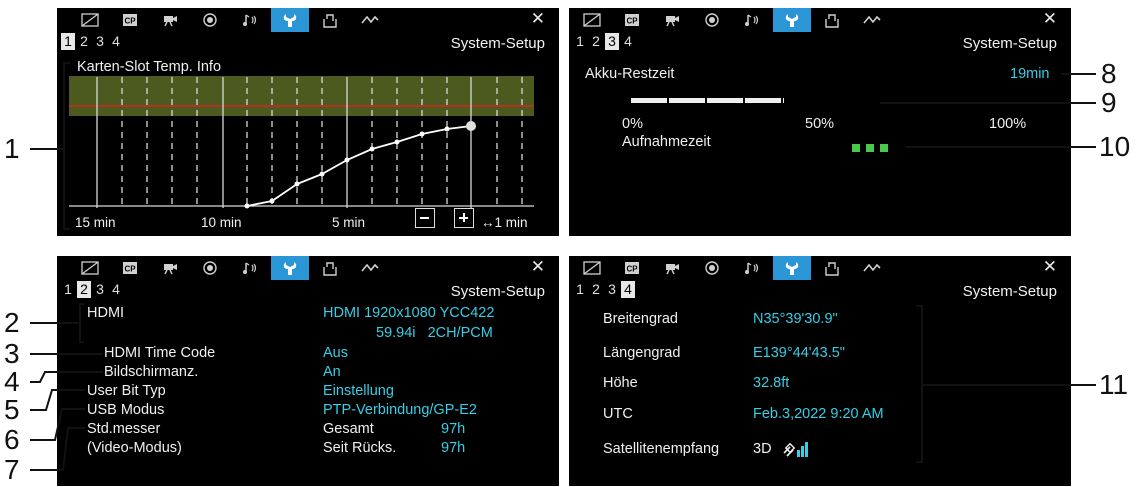 The width and height of the screenshot is (1147, 487). What do you see at coordinates (799, 353) in the screenshot?
I see `longitude-value: E139°44'43.5"` at bounding box center [799, 353].